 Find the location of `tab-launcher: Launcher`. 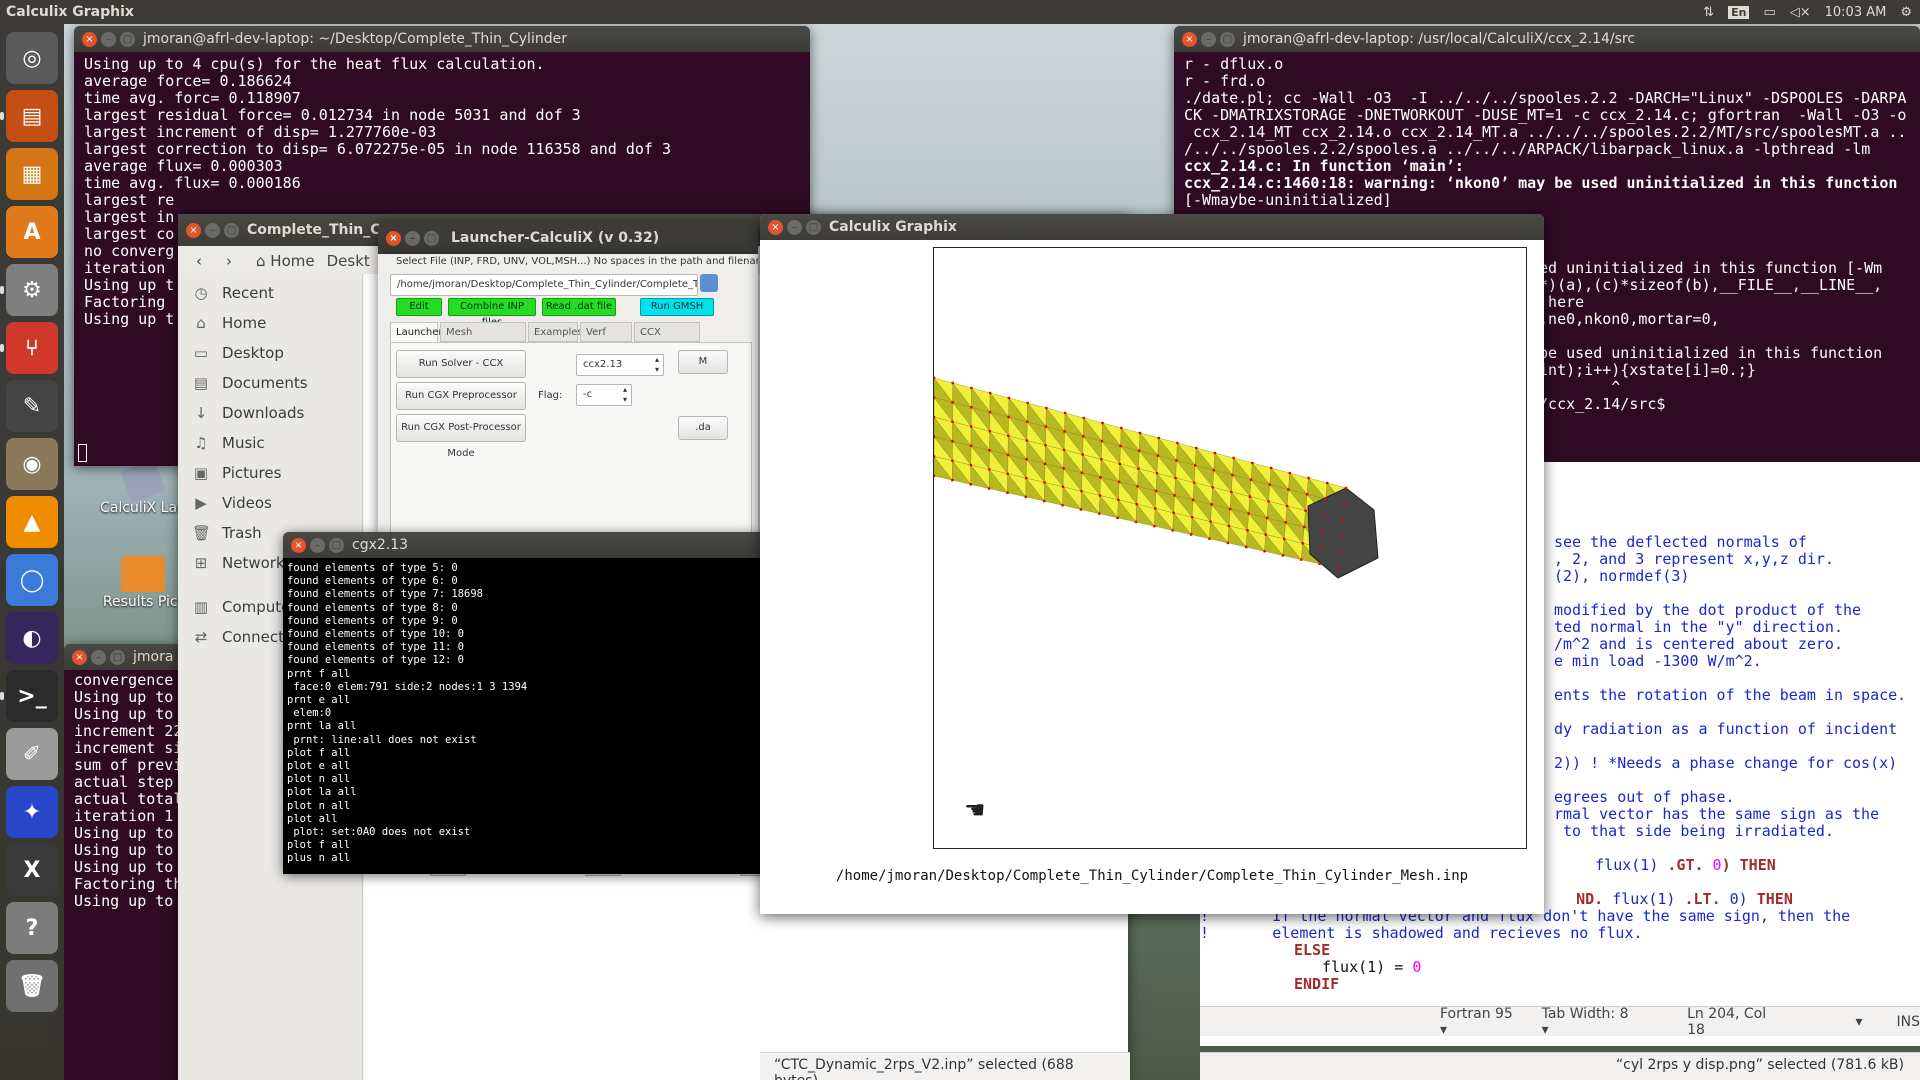

tab-launcher: Launcher is located at coordinates (416, 332).